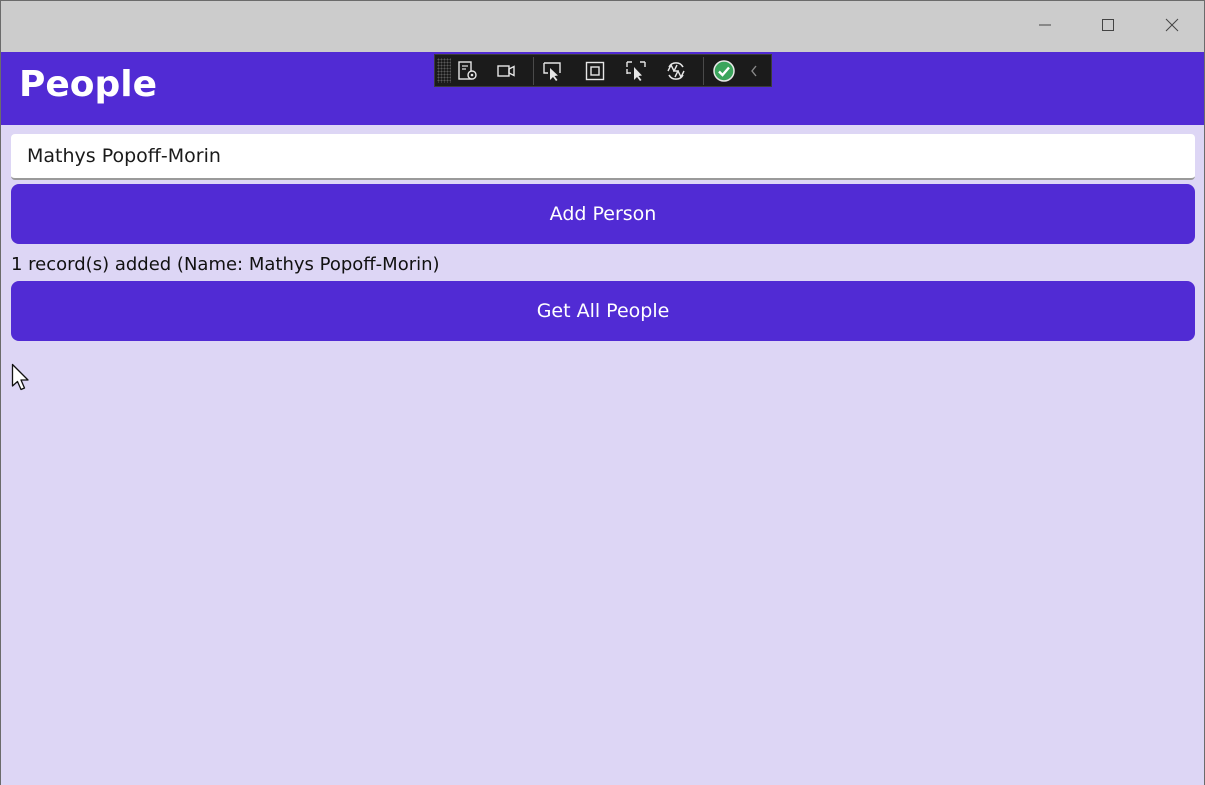 The width and height of the screenshot is (1205, 785). I want to click on collapse-chevron-icon, so click(754, 71).